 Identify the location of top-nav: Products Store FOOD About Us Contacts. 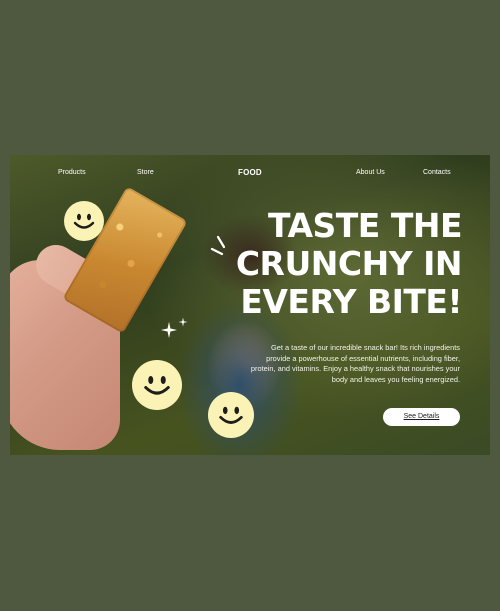
(250, 175).